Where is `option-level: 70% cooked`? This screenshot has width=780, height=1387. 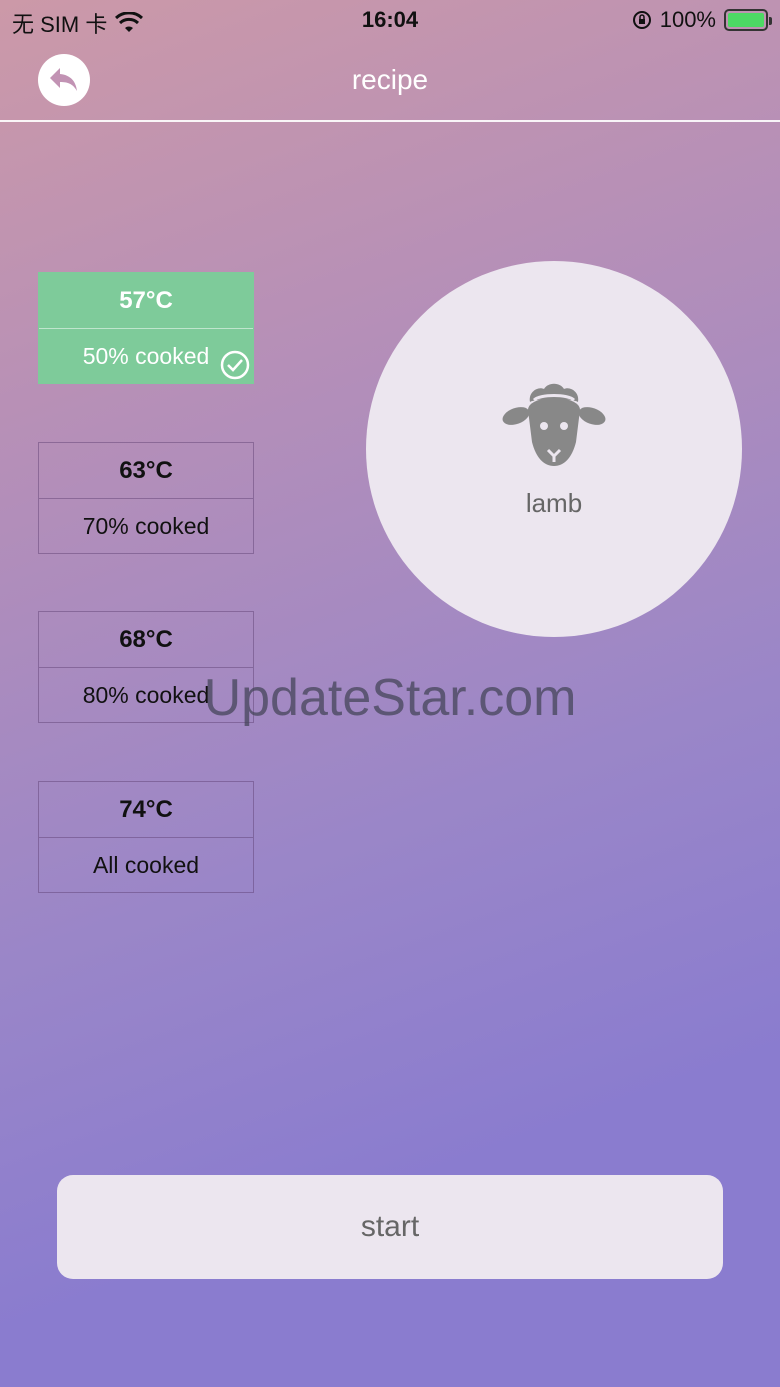
option-level: 70% cooked is located at coordinates (146, 526).